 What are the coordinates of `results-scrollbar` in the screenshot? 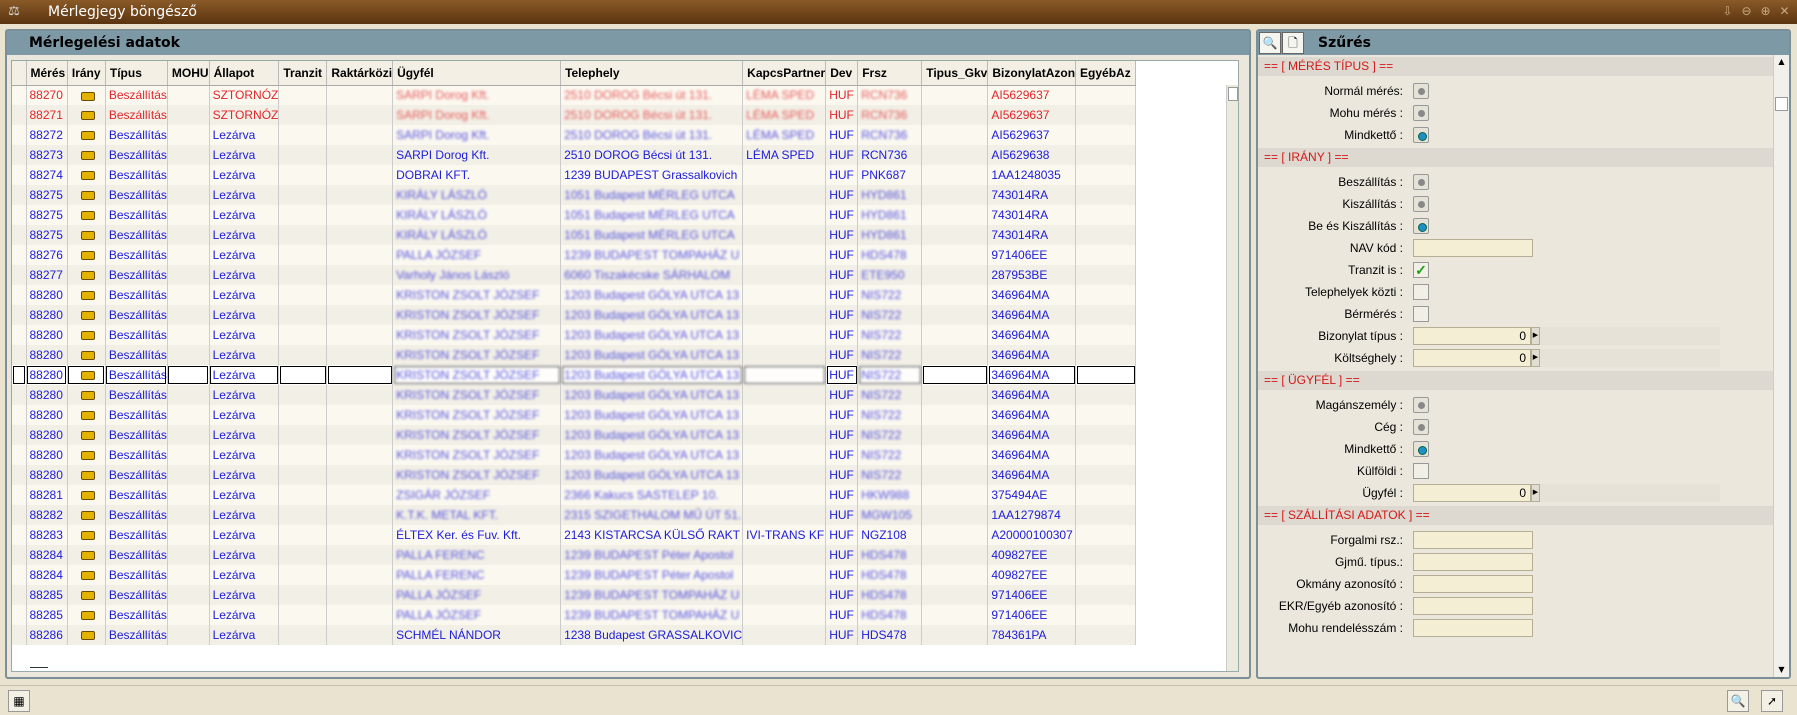 It's located at (1232, 378).